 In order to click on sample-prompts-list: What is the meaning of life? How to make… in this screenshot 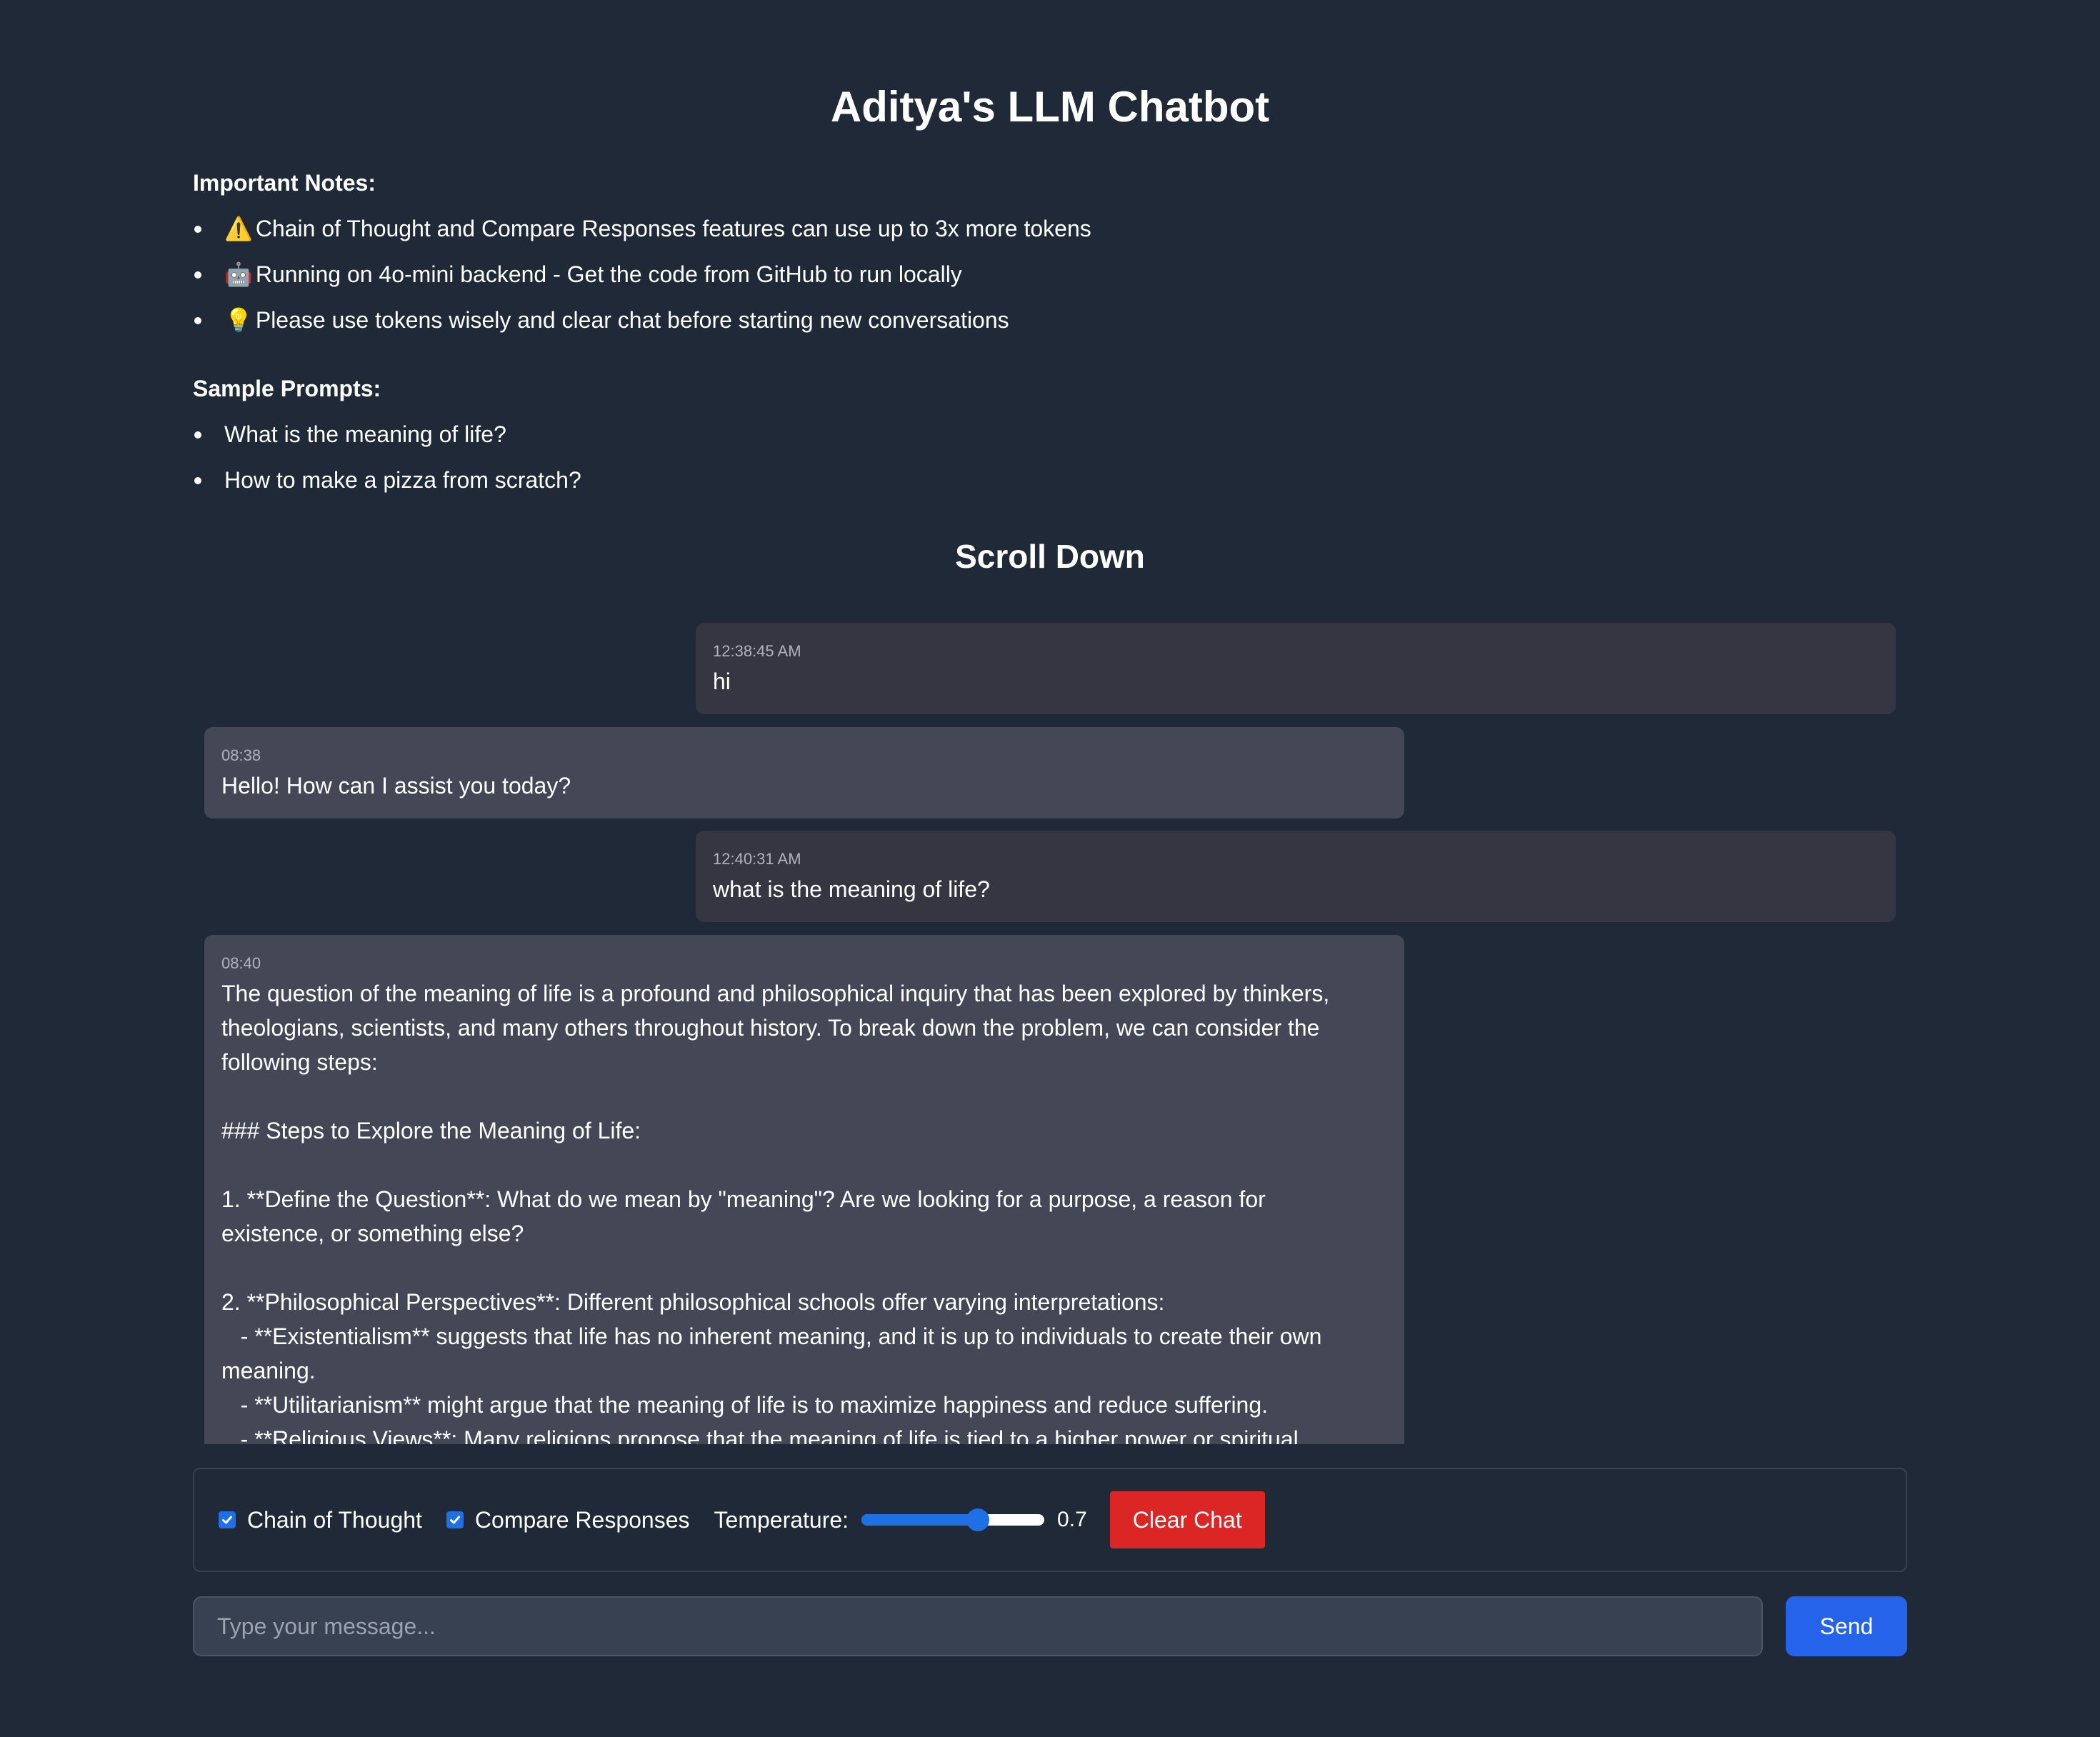, I will do `click(387, 457)`.